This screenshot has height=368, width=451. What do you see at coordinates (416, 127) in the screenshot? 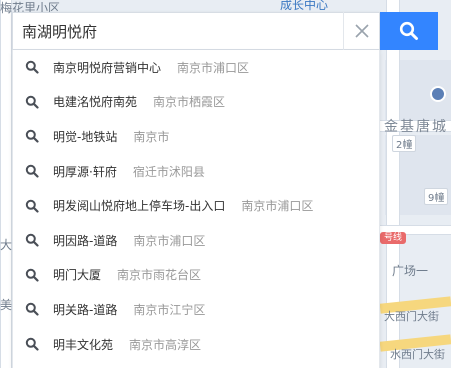
I see `map-label-jinji: 金基唐城` at bounding box center [416, 127].